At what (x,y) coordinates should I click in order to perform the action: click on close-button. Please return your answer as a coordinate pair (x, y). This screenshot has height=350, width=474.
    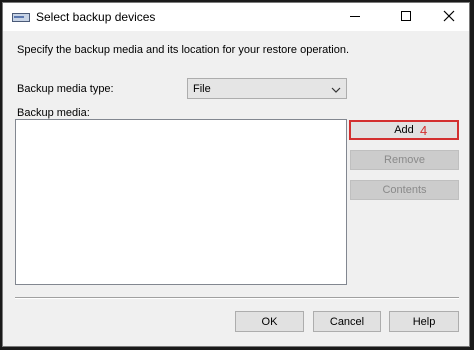
    Looking at the image, I should click on (449, 17).